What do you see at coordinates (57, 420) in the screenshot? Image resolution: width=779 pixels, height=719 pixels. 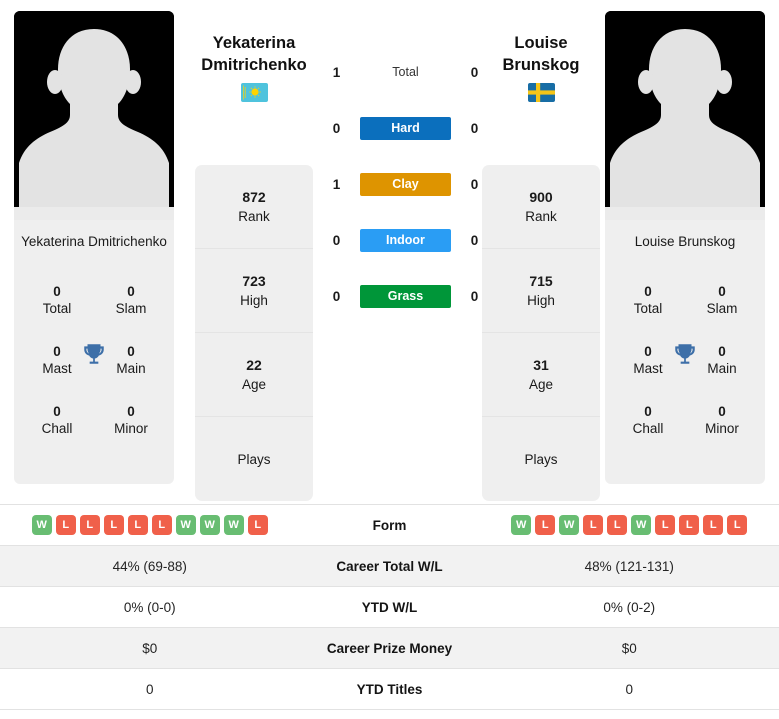 I see `title-stat-chall-left: 0 Chall` at bounding box center [57, 420].